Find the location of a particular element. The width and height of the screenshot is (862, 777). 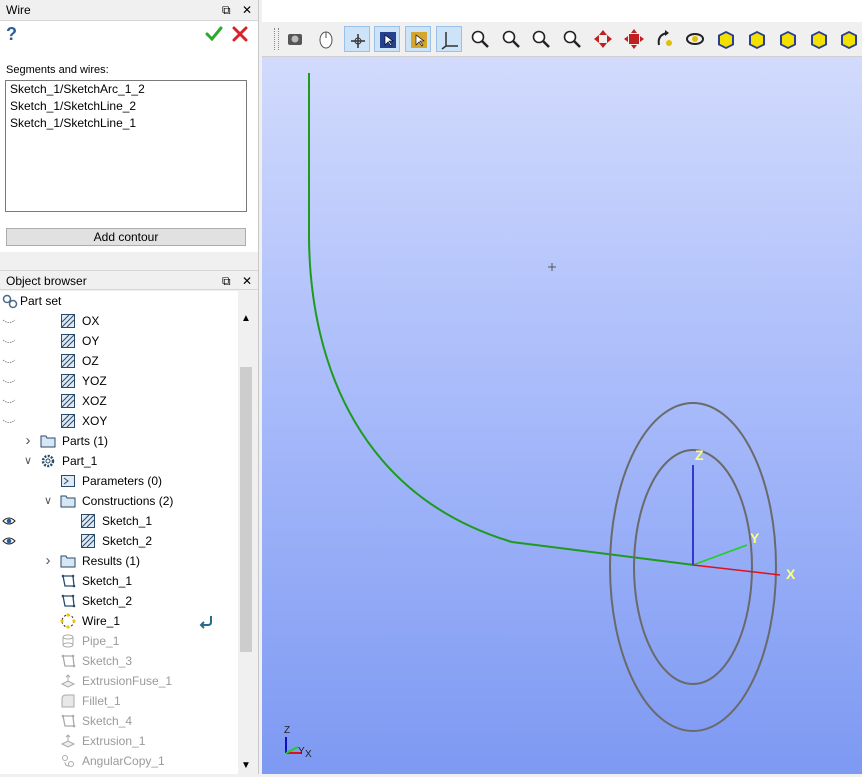

add-contour-button: Add contour is located at coordinates (126, 237).